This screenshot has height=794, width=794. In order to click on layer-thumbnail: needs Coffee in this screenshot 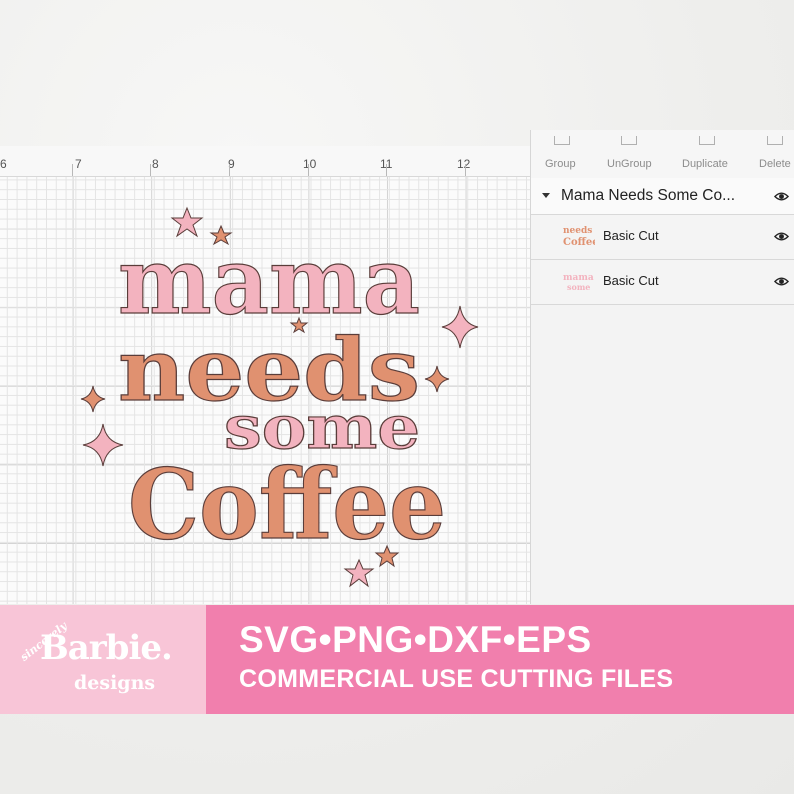, I will do `click(579, 237)`.